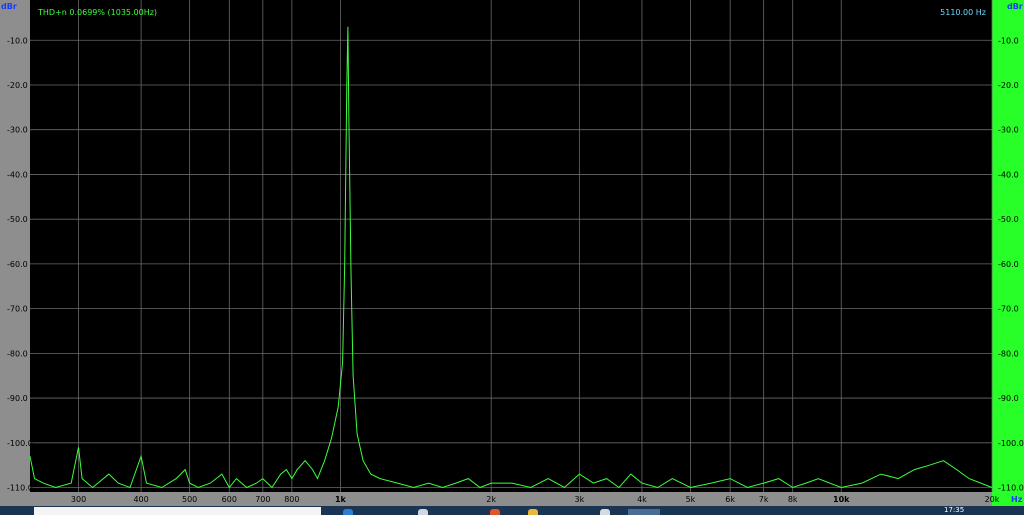  What do you see at coordinates (491, 499) in the screenshot?
I see `x-tick-label: 2k` at bounding box center [491, 499].